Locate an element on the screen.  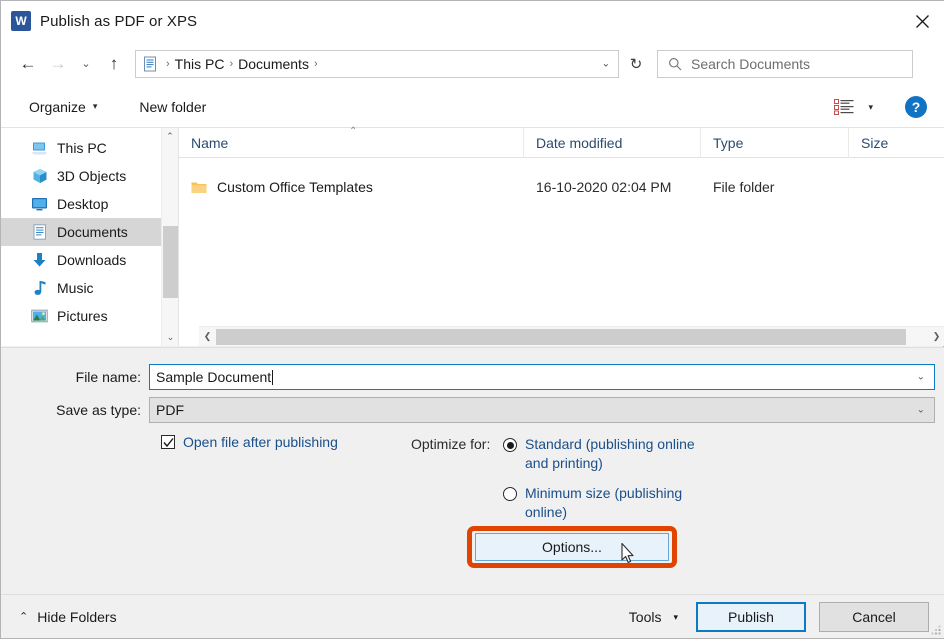
breadcrumb-dropdown-chevron-down-icon: ⌄ is located at coordinates (606, 63).